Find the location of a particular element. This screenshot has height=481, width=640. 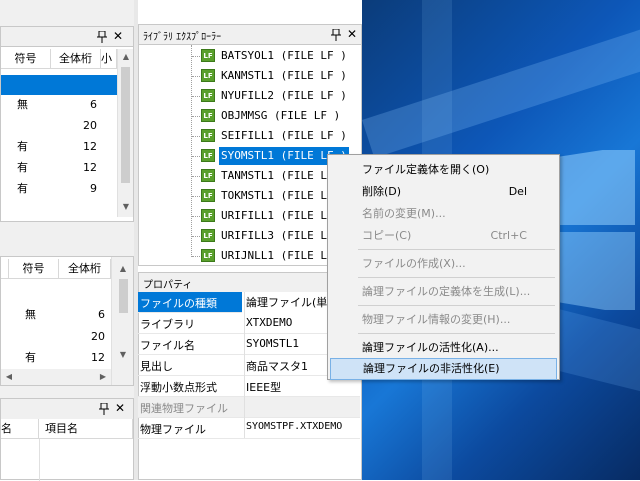

bottom-field-panel: 符号 全体桁 無 6 20 有 12 ▲ ▼ ◀ ▶ is located at coordinates (67, 321).